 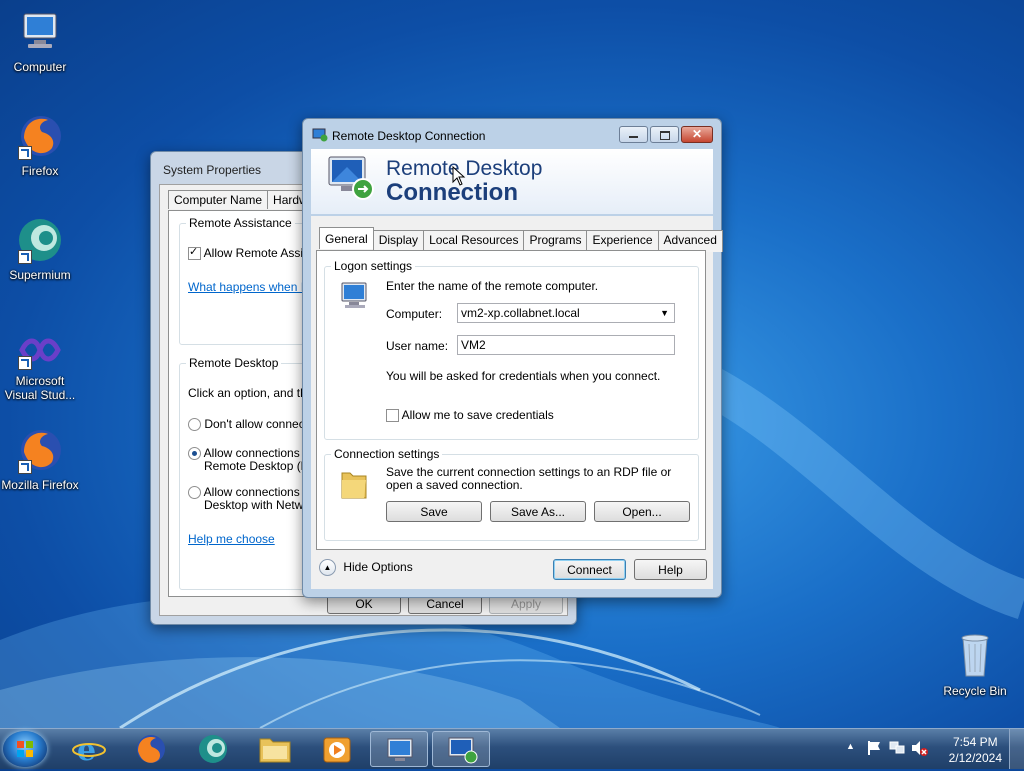 I want to click on hide-options-label: Hide Options, so click(x=378, y=566).